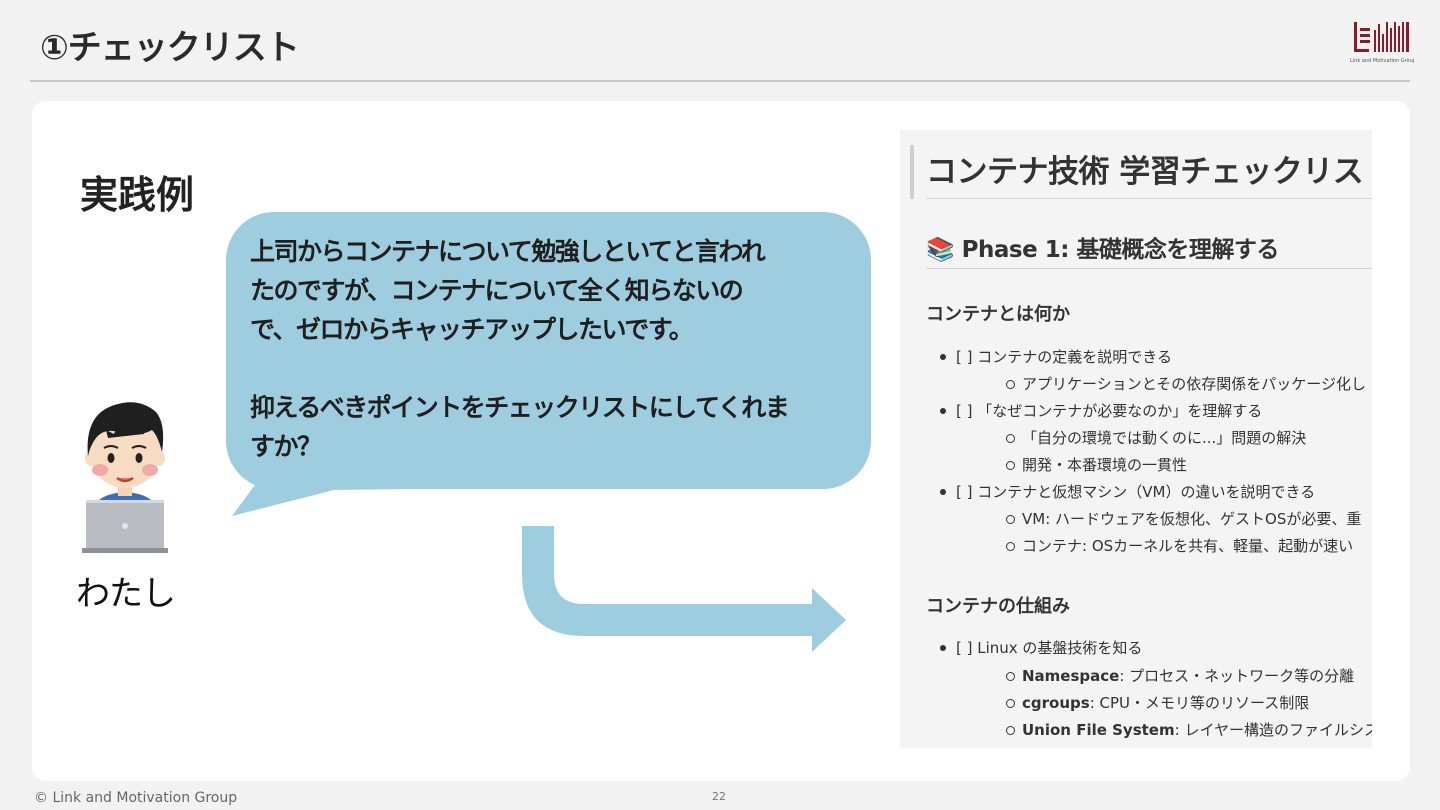 The height and width of the screenshot is (810, 1440). I want to click on checklist-item: [ ] コンテナと仮想マシン（VM）の違いを説明できる, so click(1127, 492).